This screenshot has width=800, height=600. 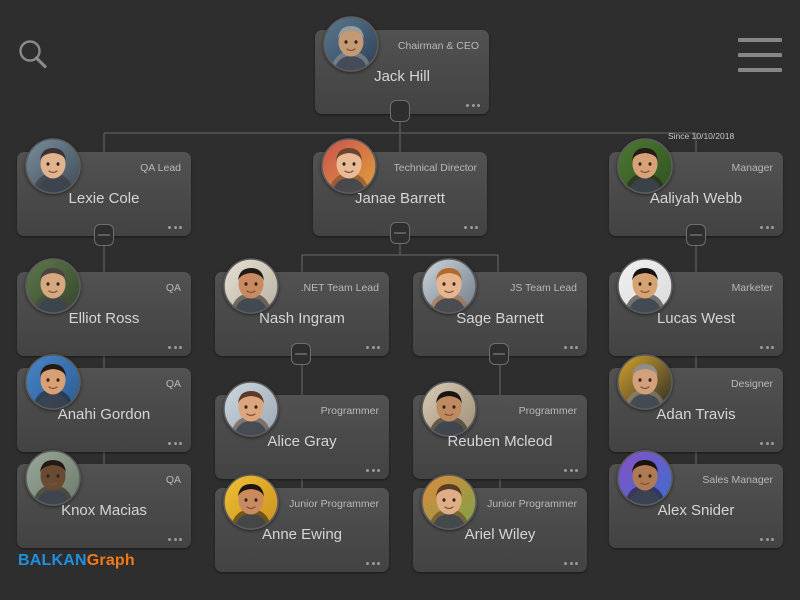 I want to click on avatar-adan-travis, so click(x=645, y=382).